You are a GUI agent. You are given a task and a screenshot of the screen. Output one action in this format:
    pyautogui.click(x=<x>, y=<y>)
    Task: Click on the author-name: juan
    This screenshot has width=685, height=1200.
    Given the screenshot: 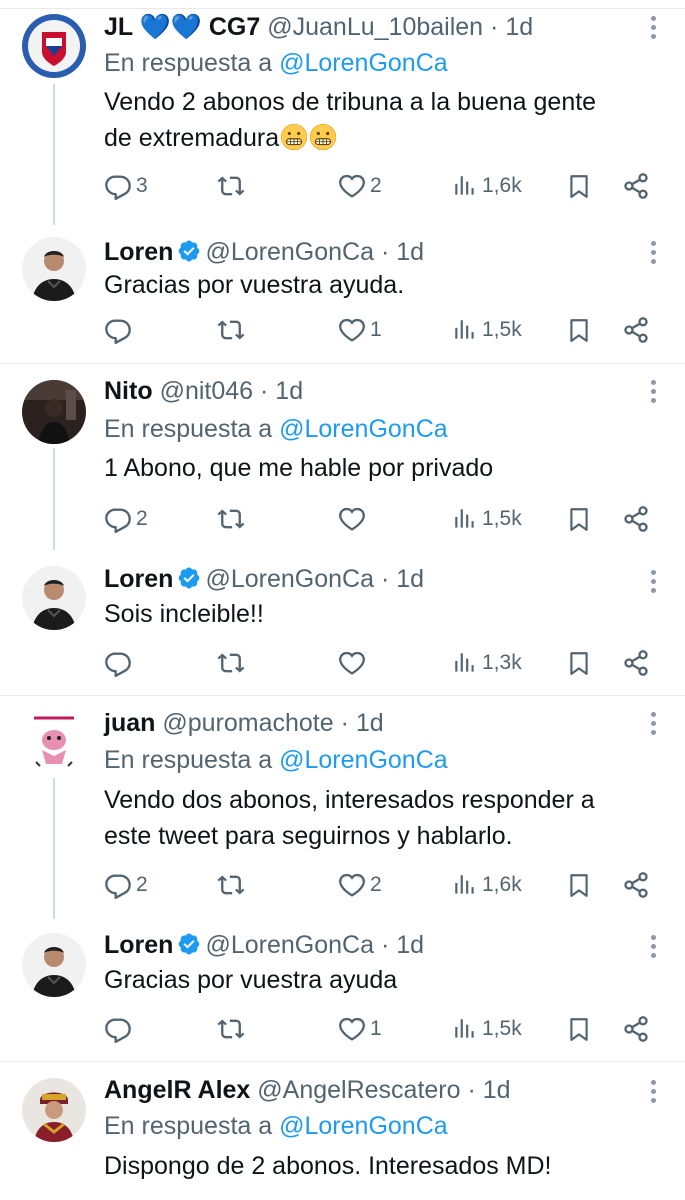 What is the action you would take?
    pyautogui.click(x=129, y=723)
    